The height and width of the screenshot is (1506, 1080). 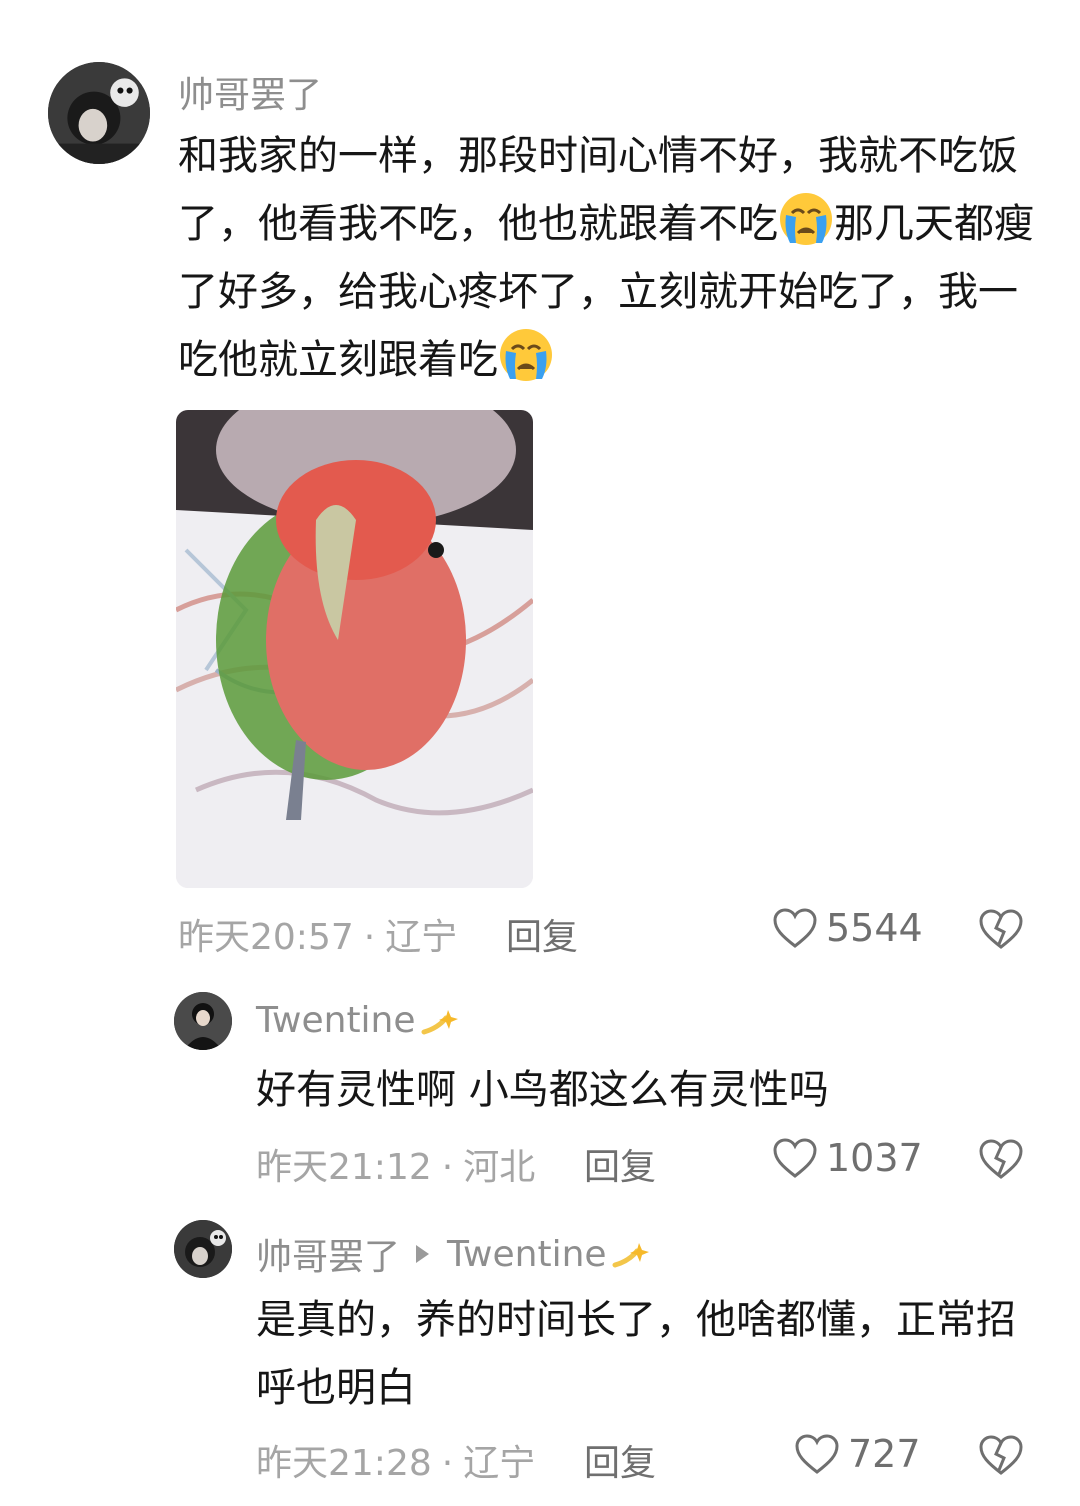 What do you see at coordinates (344, 1167) in the screenshot?
I see `comment-time: 昨天21:12` at bounding box center [344, 1167].